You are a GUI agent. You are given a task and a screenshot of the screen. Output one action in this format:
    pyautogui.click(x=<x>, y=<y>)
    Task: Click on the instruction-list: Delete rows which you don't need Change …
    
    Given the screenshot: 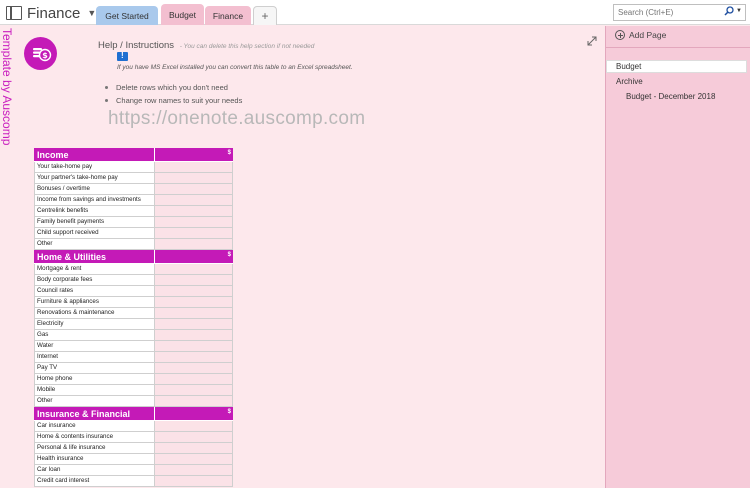 What is the action you would take?
    pyautogui.click(x=173, y=96)
    